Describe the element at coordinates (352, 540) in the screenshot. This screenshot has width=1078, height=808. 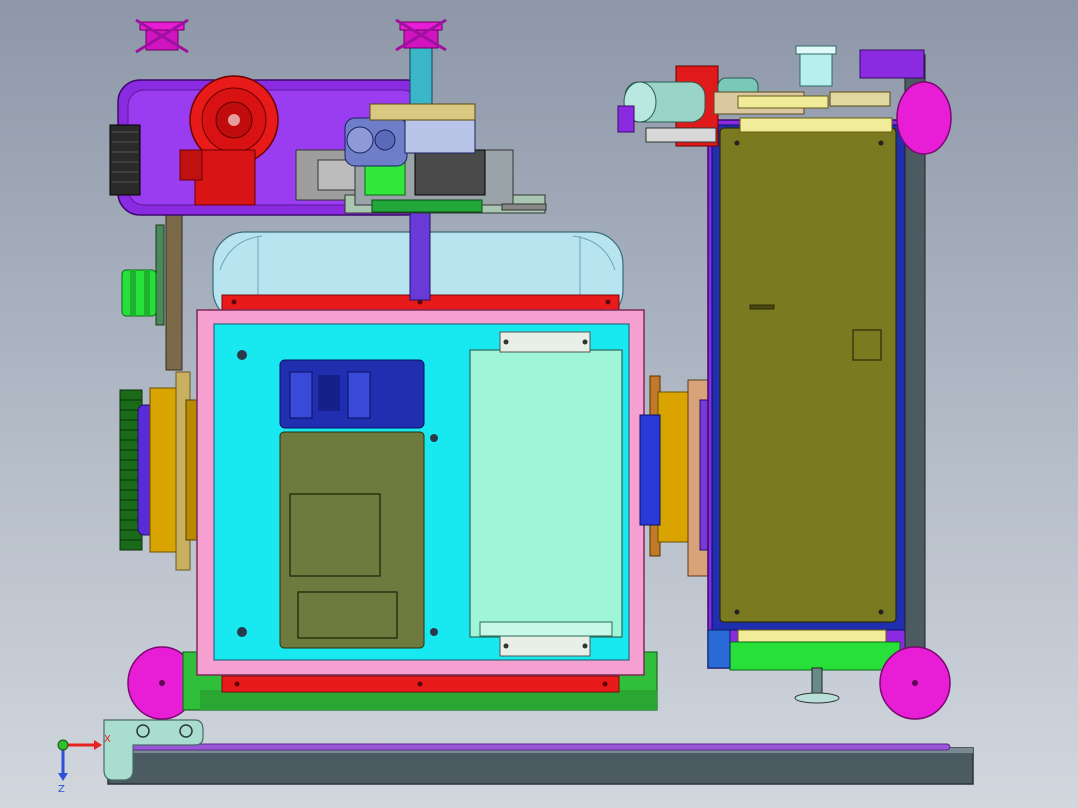
I see `olive-access-panel` at that location.